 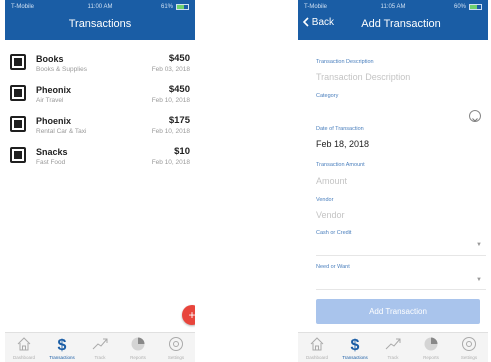 What do you see at coordinates (100, 24) in the screenshot?
I see `page-title: Transactions` at bounding box center [100, 24].